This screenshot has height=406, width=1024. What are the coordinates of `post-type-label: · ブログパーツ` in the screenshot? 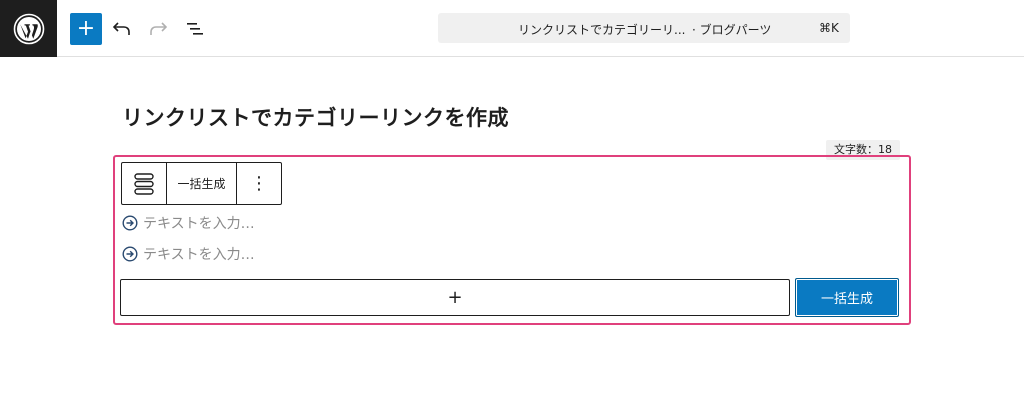 It's located at (732, 30).